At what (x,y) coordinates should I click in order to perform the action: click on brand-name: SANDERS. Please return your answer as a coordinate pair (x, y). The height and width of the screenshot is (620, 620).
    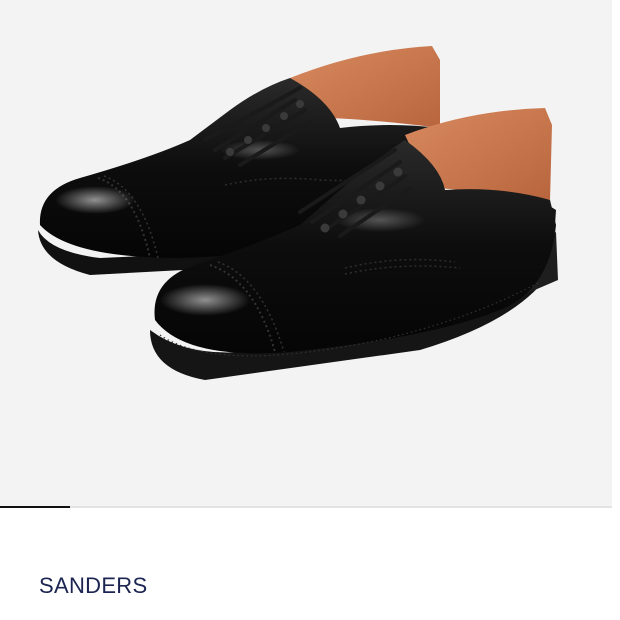
    Looking at the image, I should click on (93, 586).